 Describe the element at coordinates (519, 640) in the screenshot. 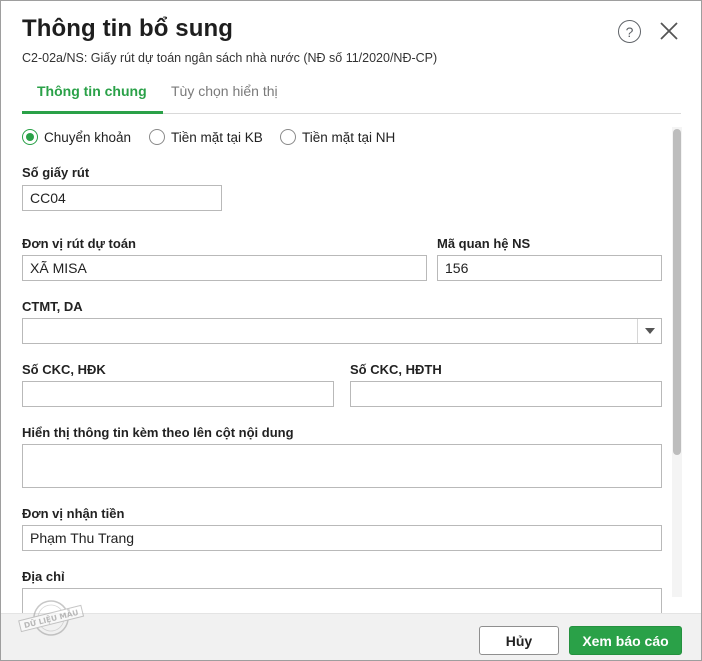

I see `cancel-button: Hủy` at that location.